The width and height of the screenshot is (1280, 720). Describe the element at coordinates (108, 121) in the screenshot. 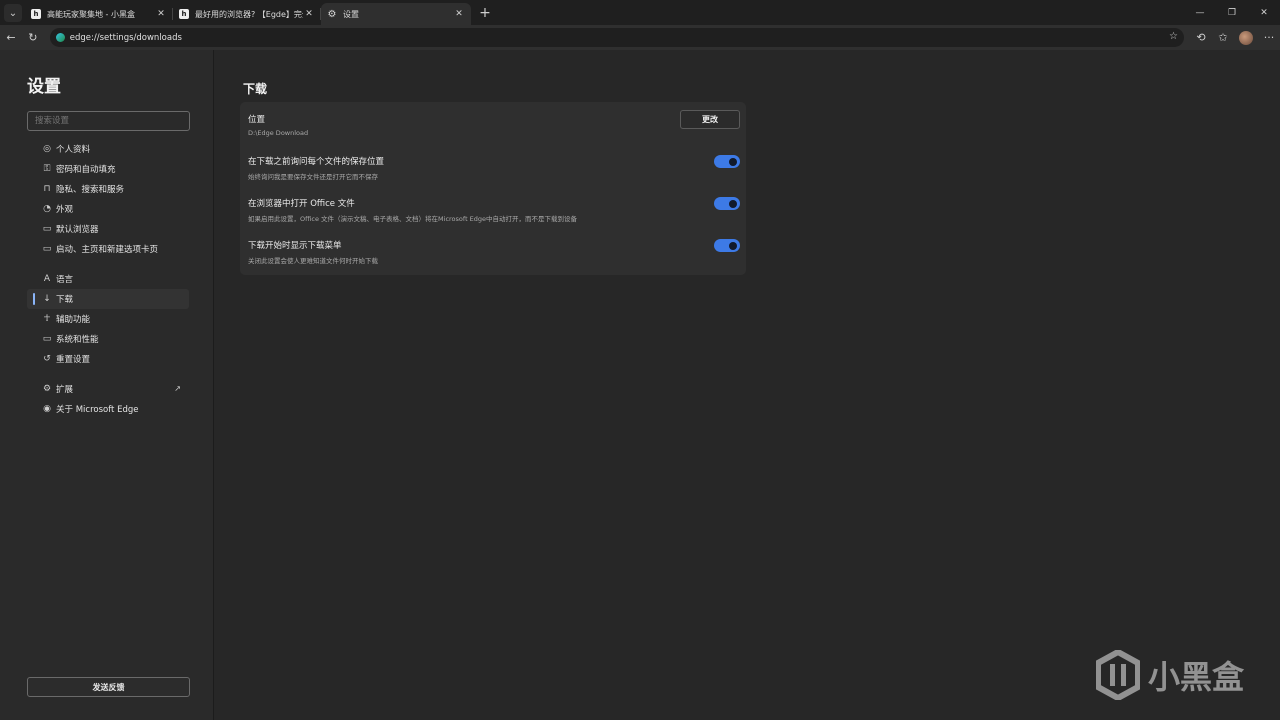

I see `search-settings-input` at that location.